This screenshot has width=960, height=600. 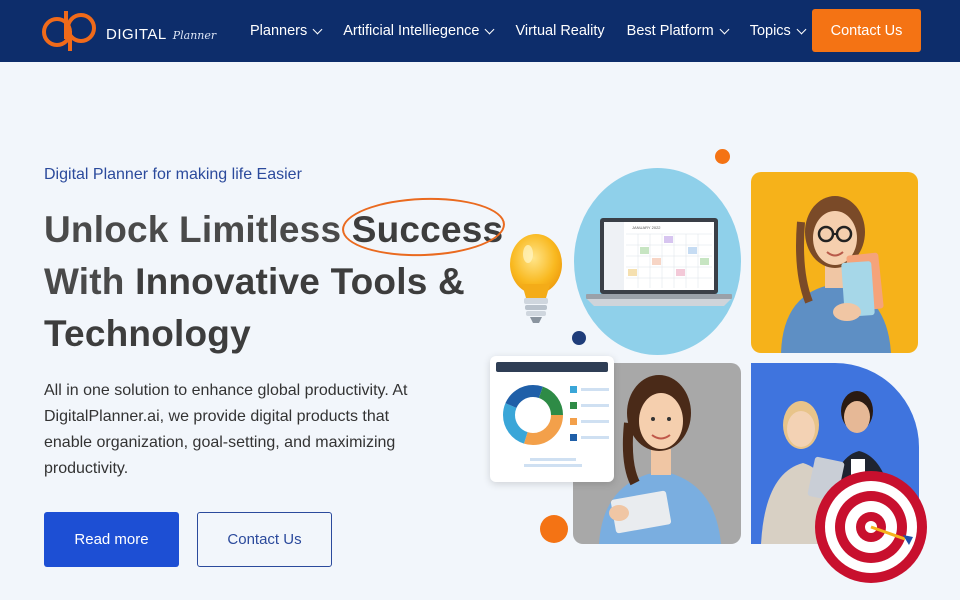 I want to click on orange-dot-small, so click(x=722, y=156).